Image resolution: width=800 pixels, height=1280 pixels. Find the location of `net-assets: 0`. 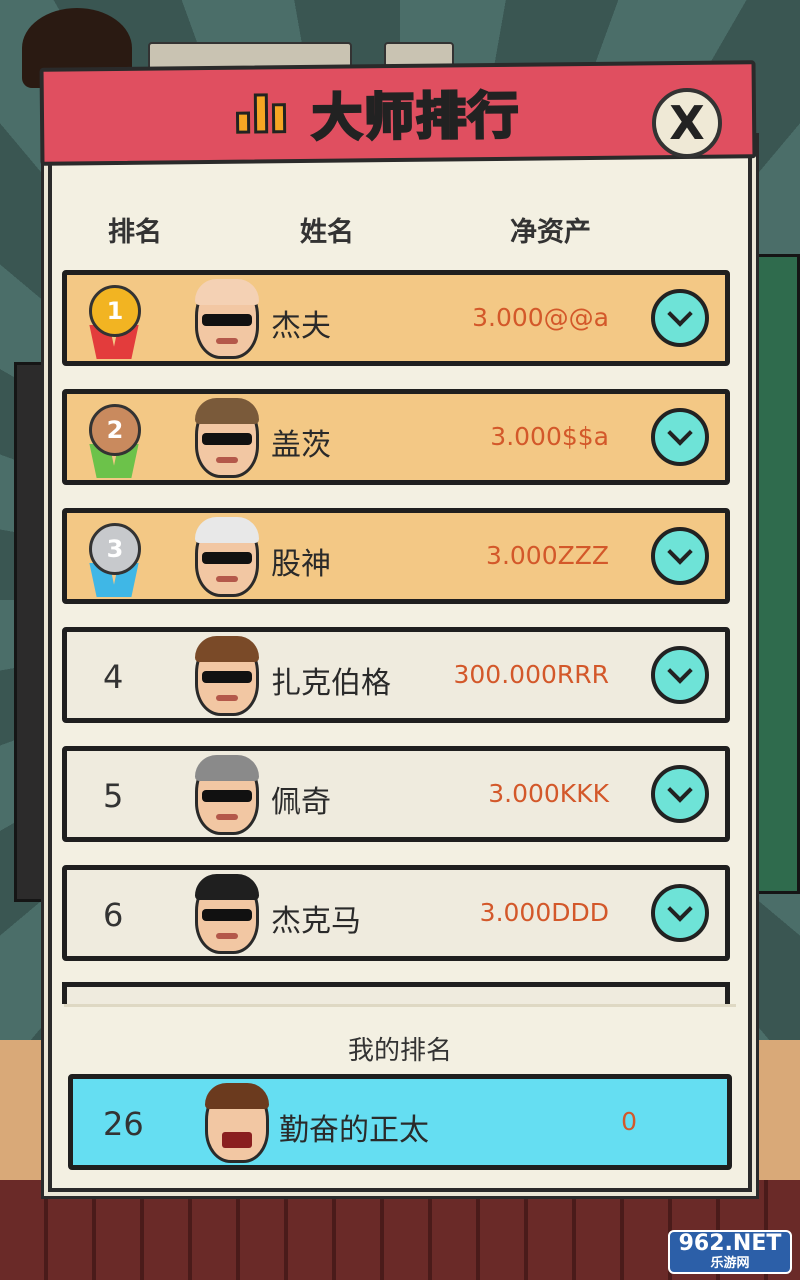

net-assets: 0 is located at coordinates (629, 1121).